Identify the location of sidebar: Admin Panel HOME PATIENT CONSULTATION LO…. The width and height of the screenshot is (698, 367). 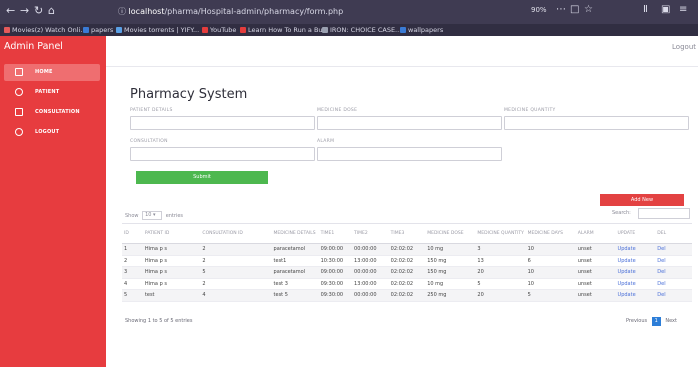
(53, 201).